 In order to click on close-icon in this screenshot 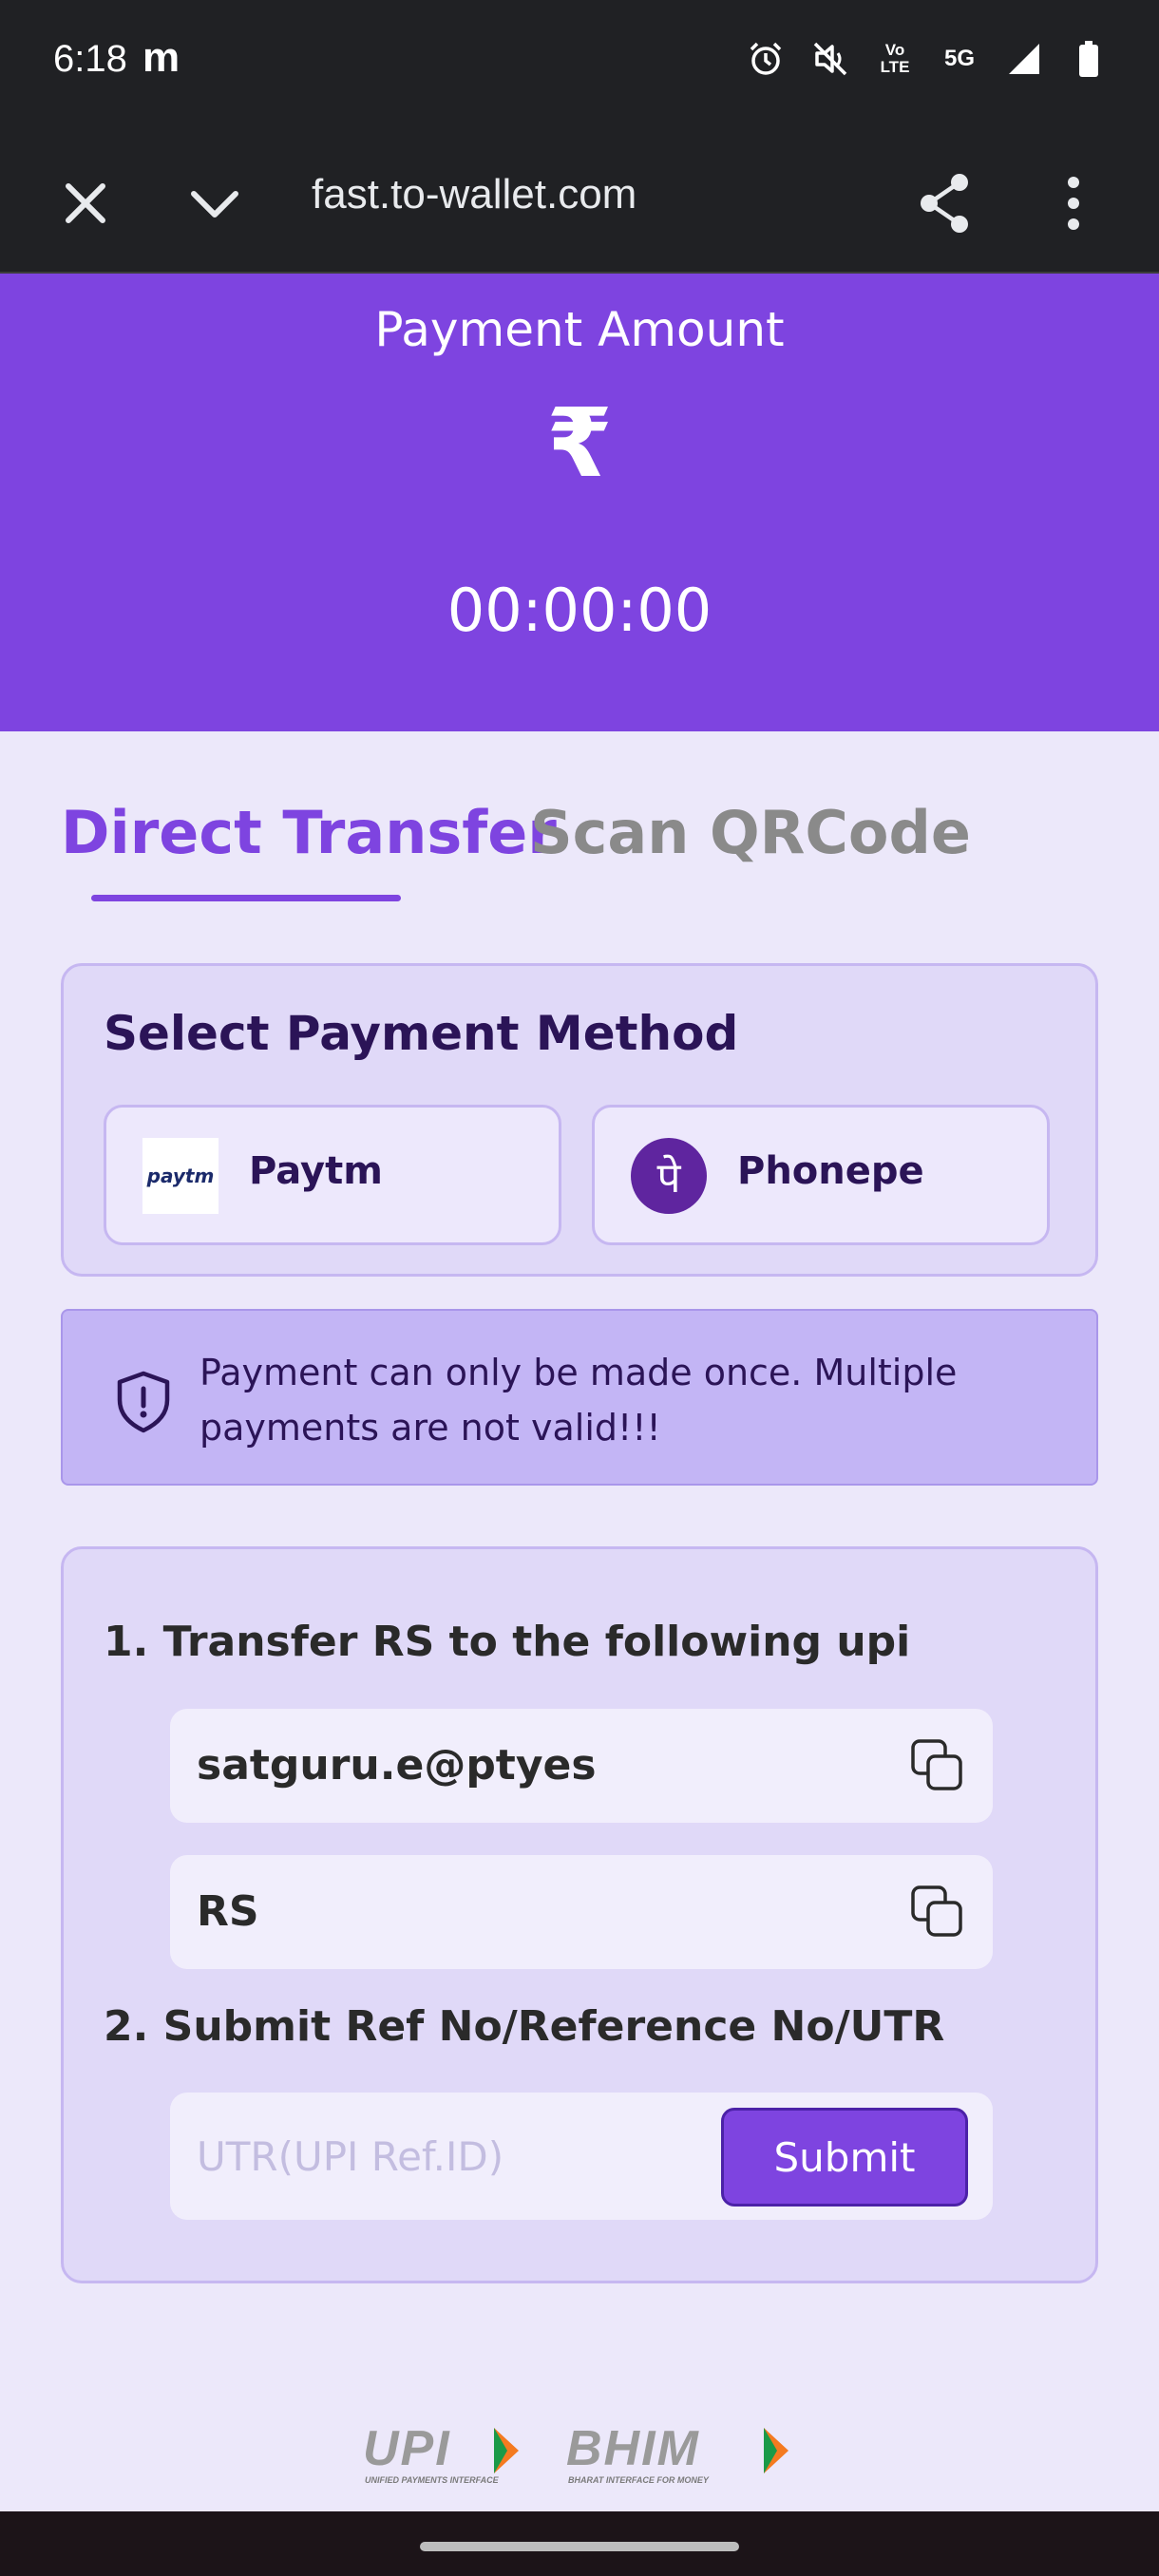, I will do `click(85, 203)`.